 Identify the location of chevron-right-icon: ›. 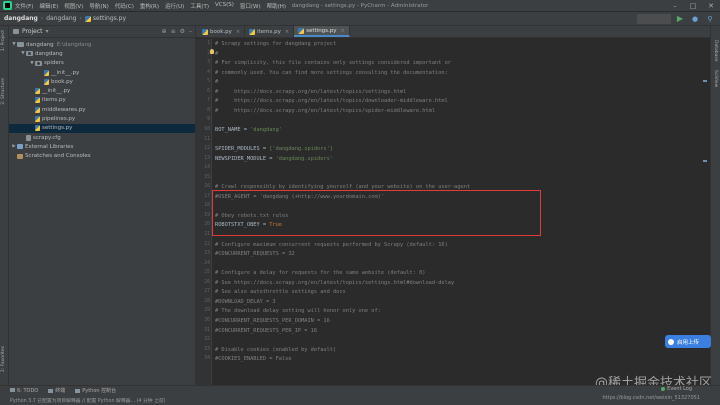
(42, 18).